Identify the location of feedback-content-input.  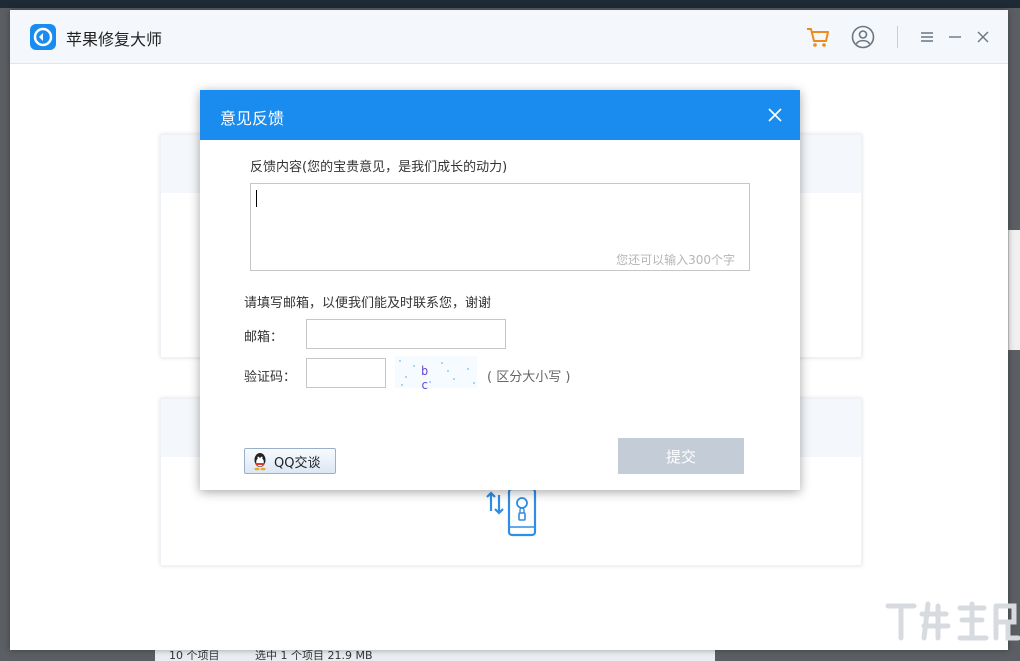
(500, 219).